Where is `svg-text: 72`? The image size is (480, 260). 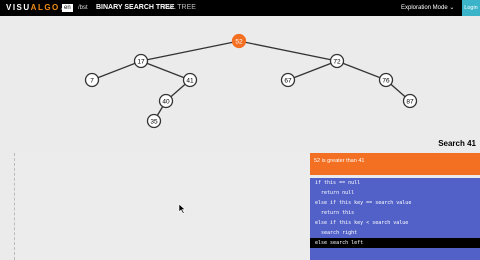
svg-text: 72 is located at coordinates (337, 61).